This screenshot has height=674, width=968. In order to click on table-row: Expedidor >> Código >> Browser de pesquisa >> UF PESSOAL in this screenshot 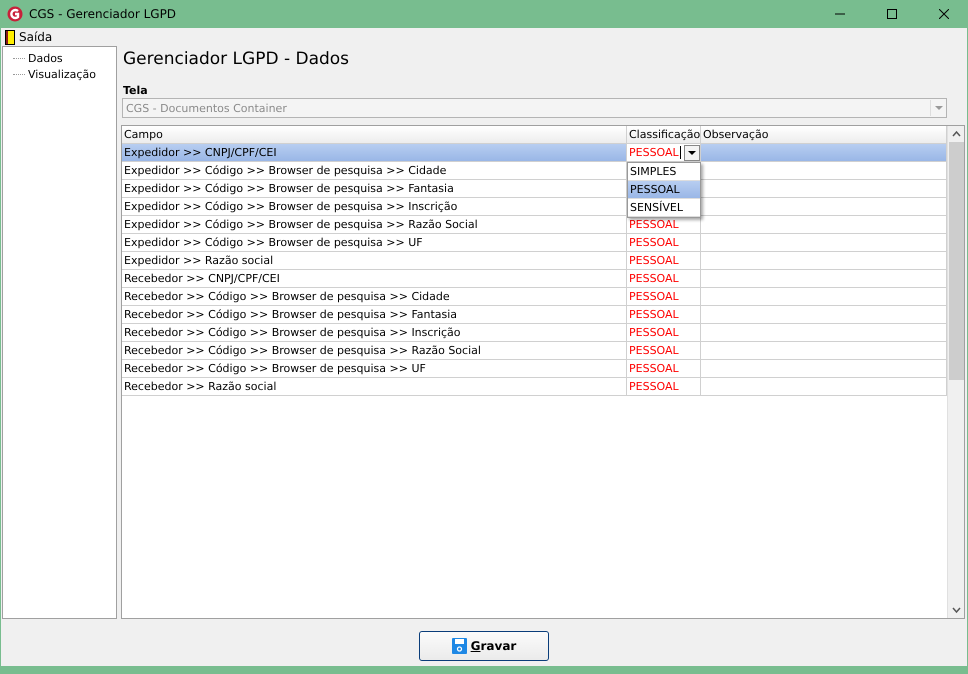, I will do `click(534, 243)`.